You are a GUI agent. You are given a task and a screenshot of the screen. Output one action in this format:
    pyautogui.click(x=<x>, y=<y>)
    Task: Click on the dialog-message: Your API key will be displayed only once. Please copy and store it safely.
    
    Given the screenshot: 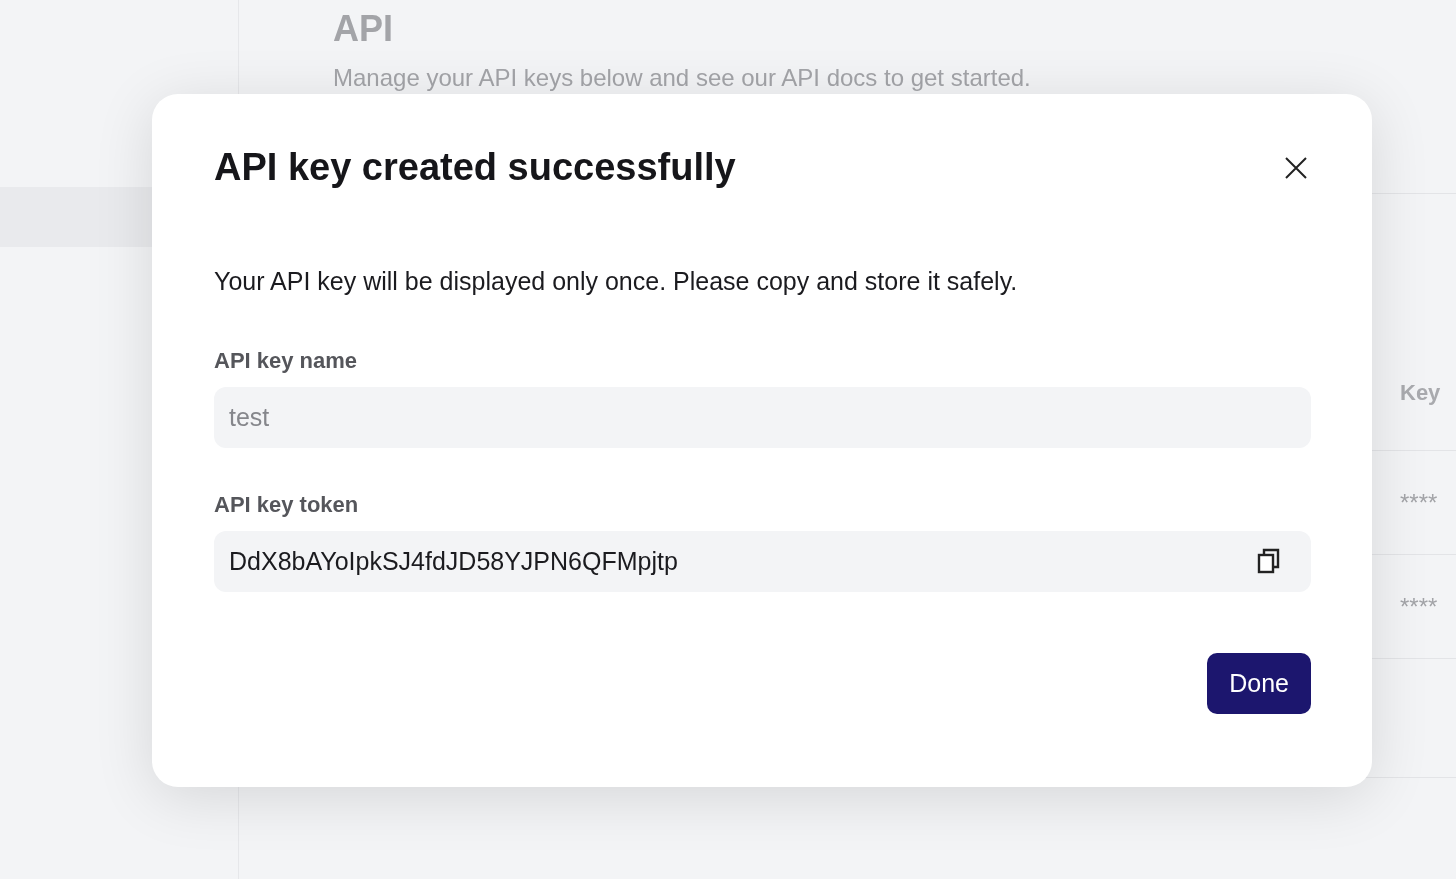 What is the action you would take?
    pyautogui.click(x=616, y=281)
    